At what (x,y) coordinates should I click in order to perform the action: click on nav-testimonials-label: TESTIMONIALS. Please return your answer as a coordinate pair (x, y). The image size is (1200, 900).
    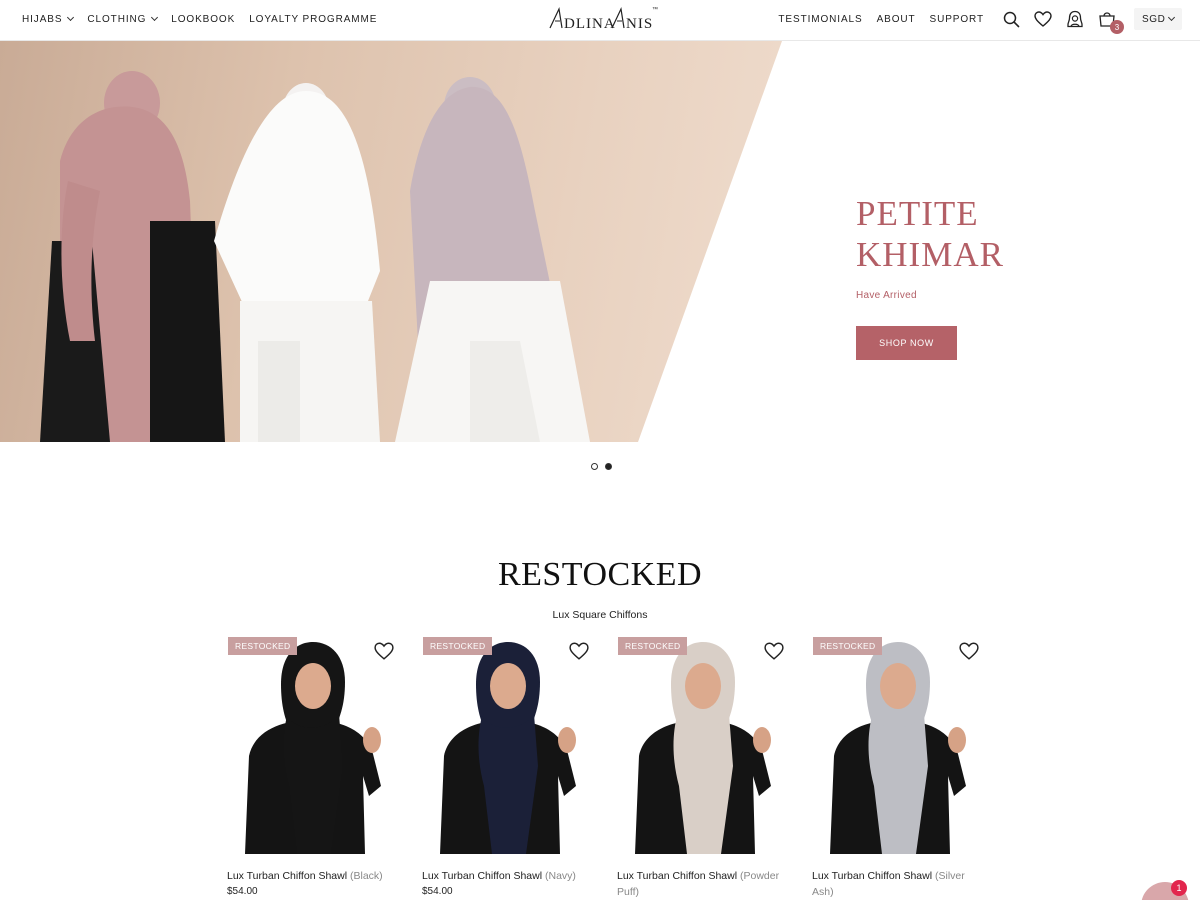
    Looking at the image, I should click on (820, 19).